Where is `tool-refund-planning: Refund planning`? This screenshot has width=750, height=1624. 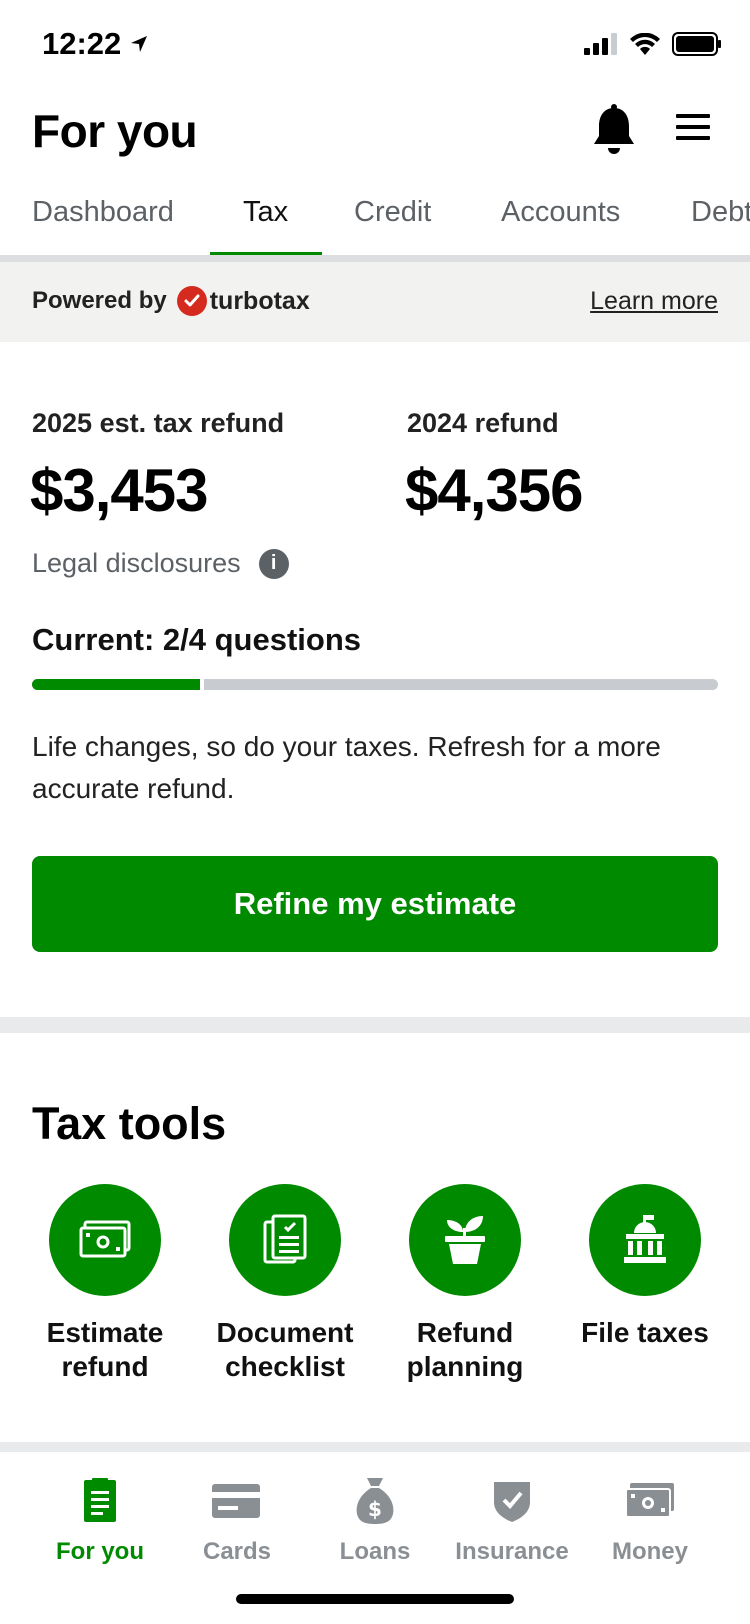 tool-refund-planning: Refund planning is located at coordinates (465, 1284).